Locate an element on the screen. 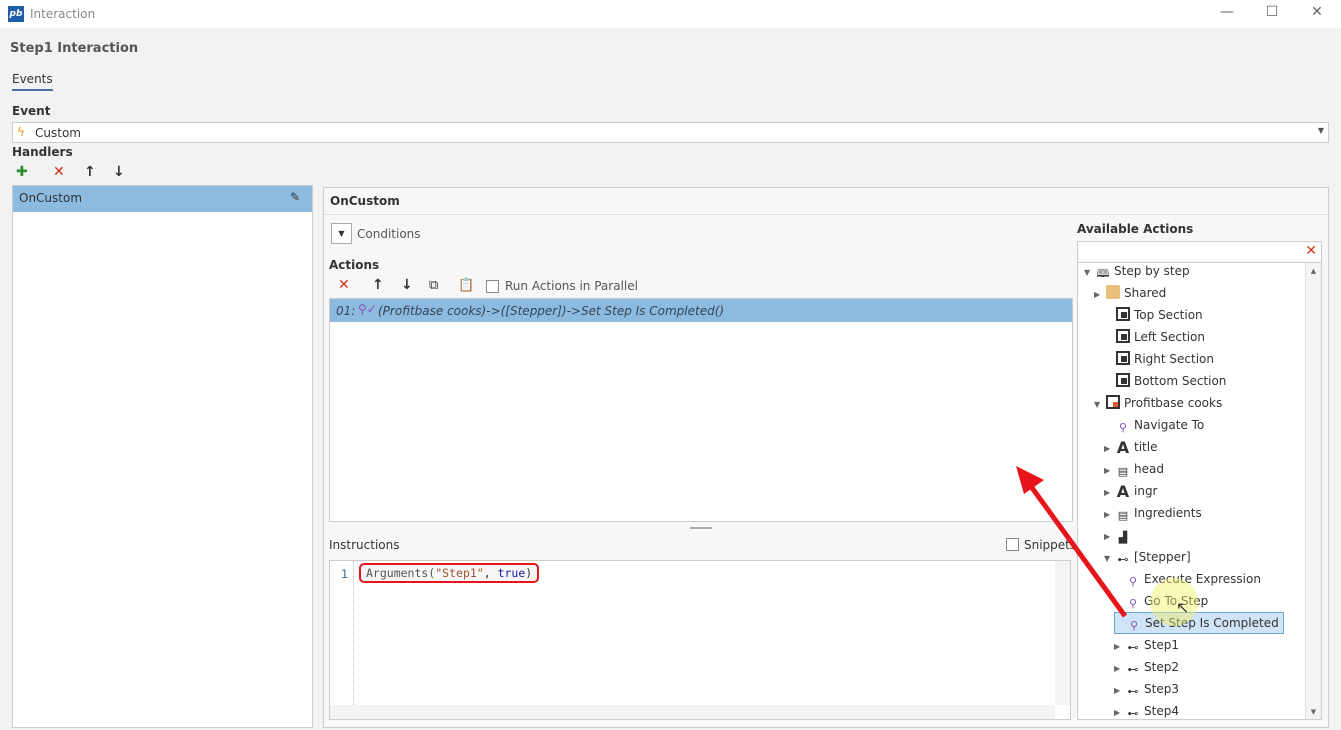 The width and height of the screenshot is (1341, 730). cursor-highlight is located at coordinates (1174, 602).